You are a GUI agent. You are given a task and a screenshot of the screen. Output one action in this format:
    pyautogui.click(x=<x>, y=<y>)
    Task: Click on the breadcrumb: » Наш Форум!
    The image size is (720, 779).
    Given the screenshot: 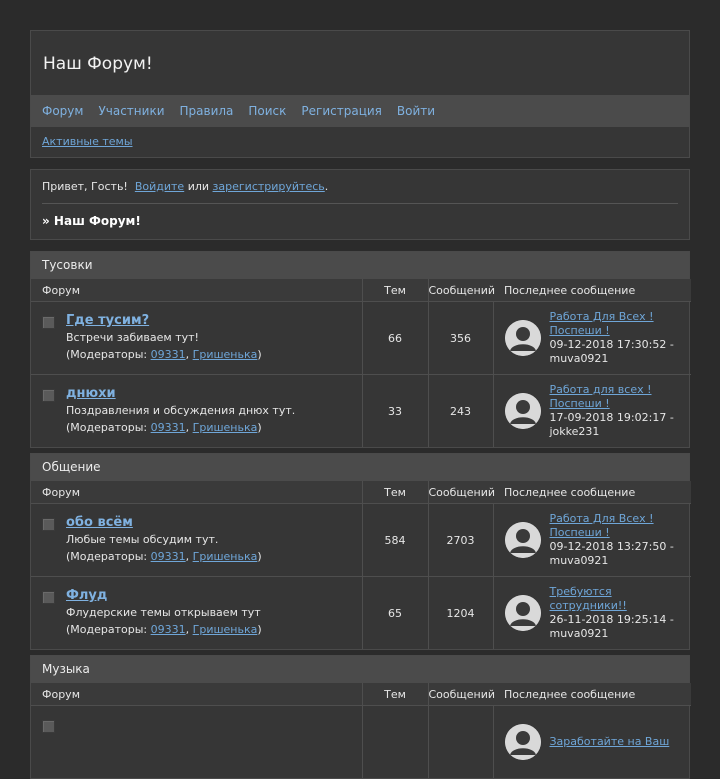 What is the action you would take?
    pyautogui.click(x=91, y=221)
    